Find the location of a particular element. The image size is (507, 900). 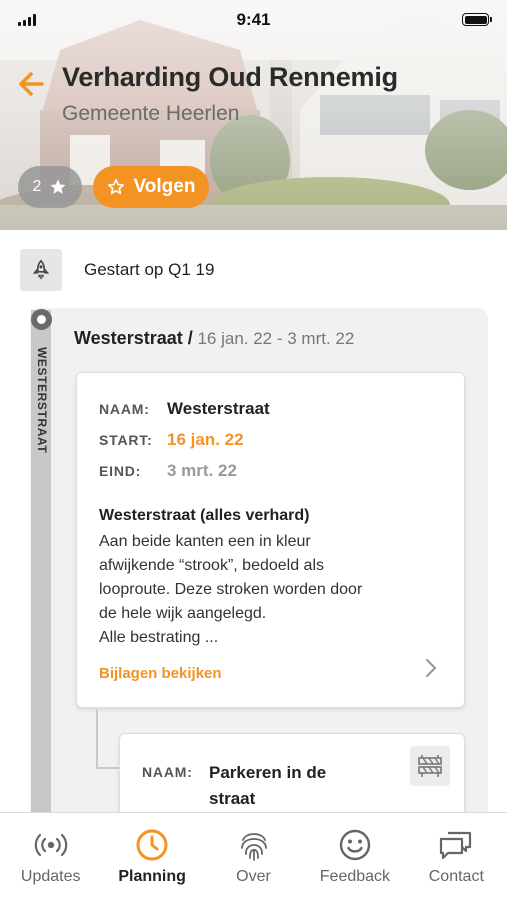

subphase-name-value: Parkeren in de straat is located at coordinates (284, 786).